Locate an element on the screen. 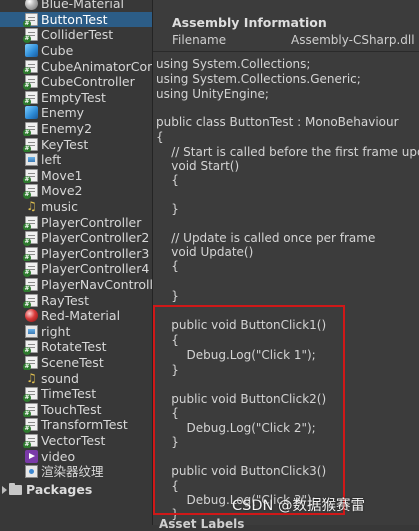 This screenshot has height=531, width=419. asset-item: # CubeController is located at coordinates (76, 82).